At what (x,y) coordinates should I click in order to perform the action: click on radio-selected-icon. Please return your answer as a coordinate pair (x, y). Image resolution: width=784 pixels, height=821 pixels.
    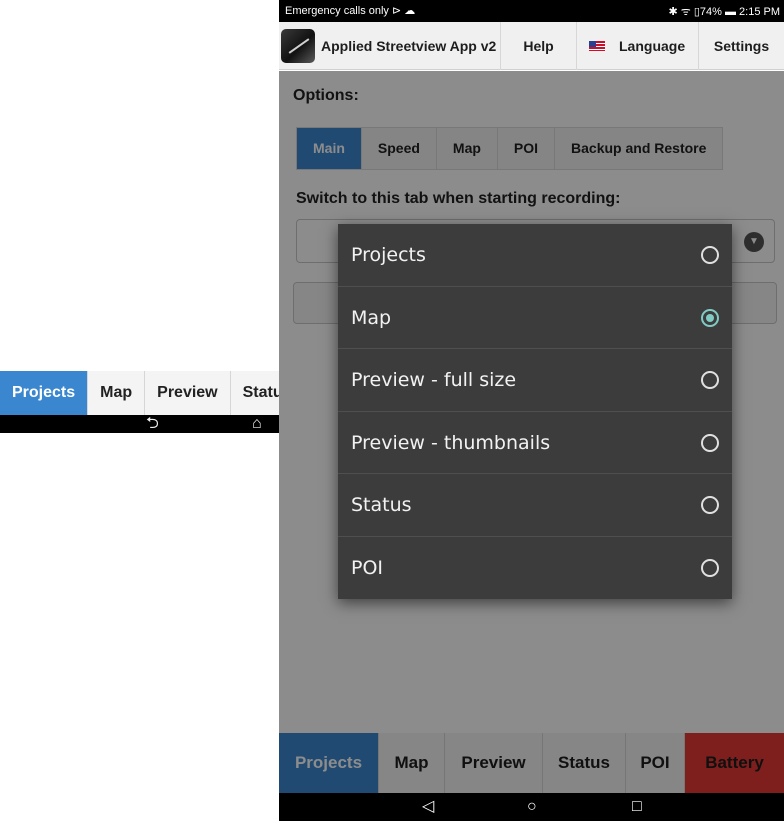
    Looking at the image, I should click on (710, 317).